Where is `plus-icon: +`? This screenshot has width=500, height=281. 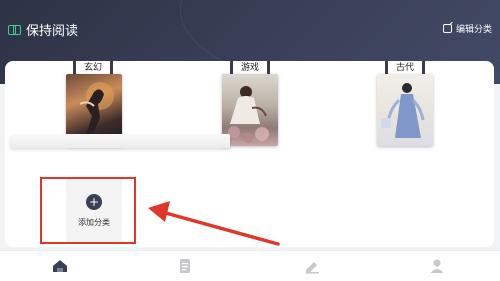 plus-icon: + is located at coordinates (94, 201).